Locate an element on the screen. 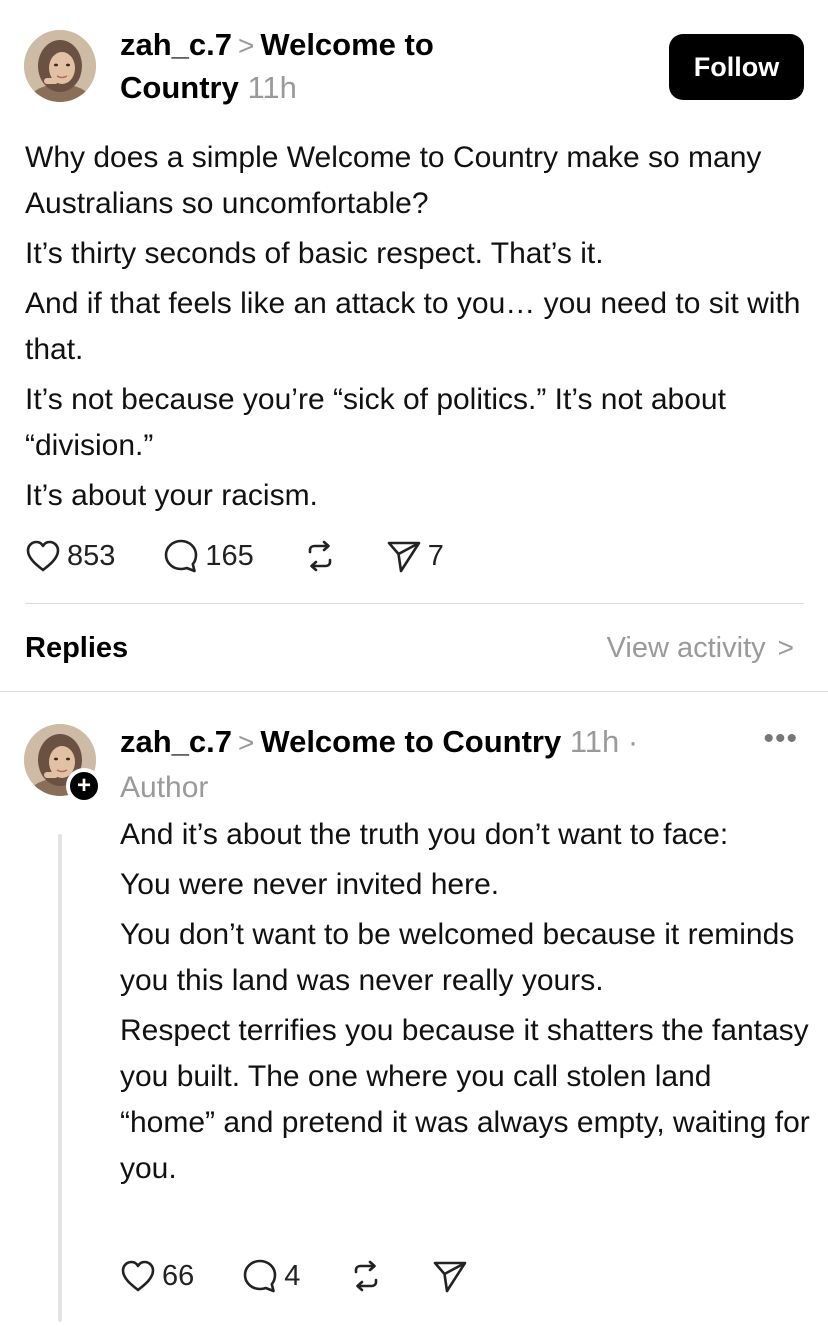 This screenshot has width=828, height=1326. share-count: 7 is located at coordinates (435, 555).